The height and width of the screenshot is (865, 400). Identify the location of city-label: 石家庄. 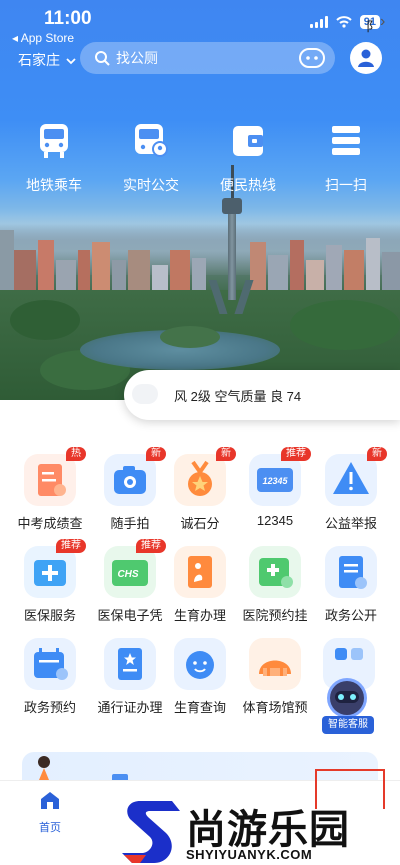
(39, 60).